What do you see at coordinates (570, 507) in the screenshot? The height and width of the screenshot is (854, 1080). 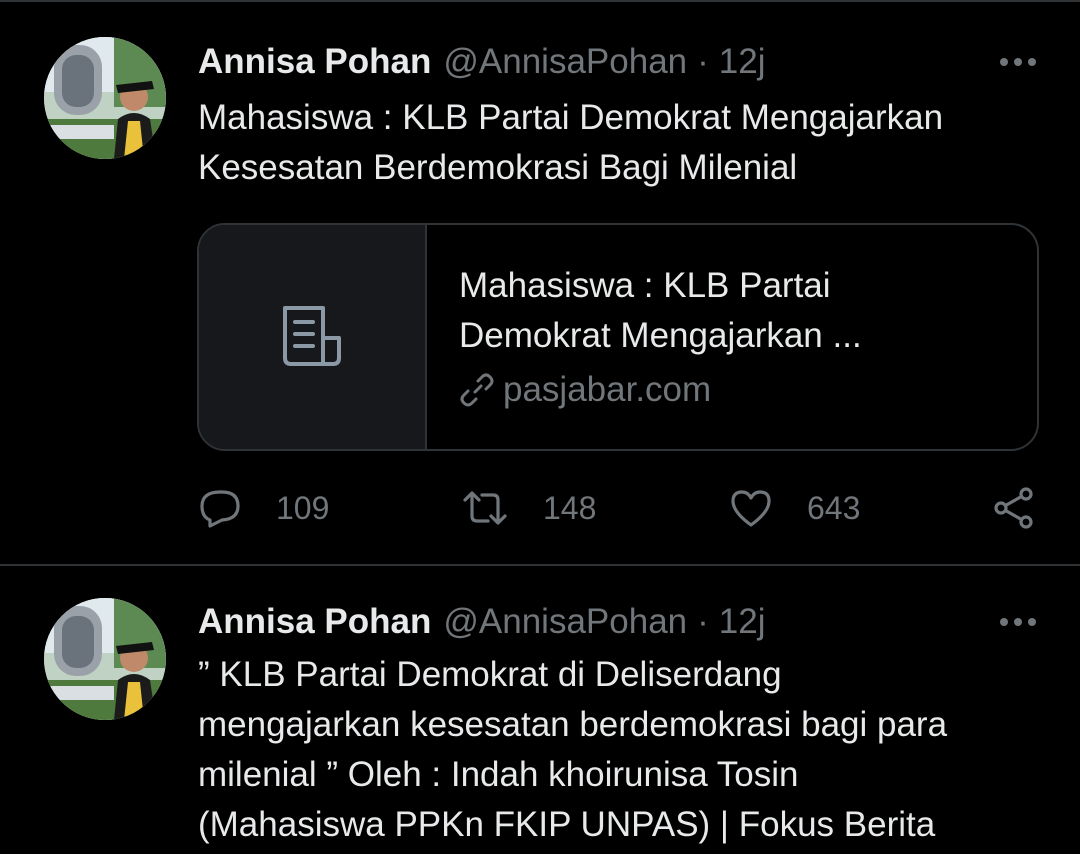 I see `retweet-count: 148` at bounding box center [570, 507].